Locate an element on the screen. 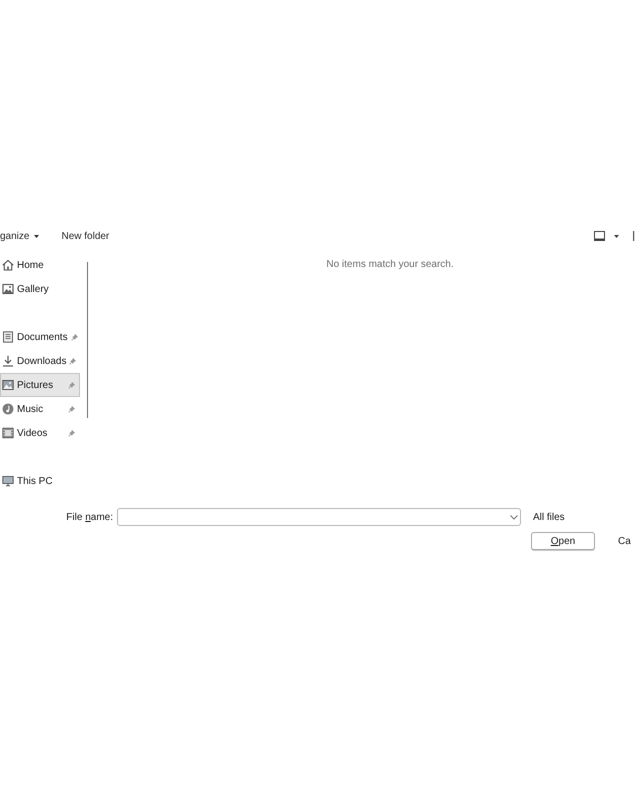 The image size is (635, 805). sidebar-item: Documents is located at coordinates (40, 337).